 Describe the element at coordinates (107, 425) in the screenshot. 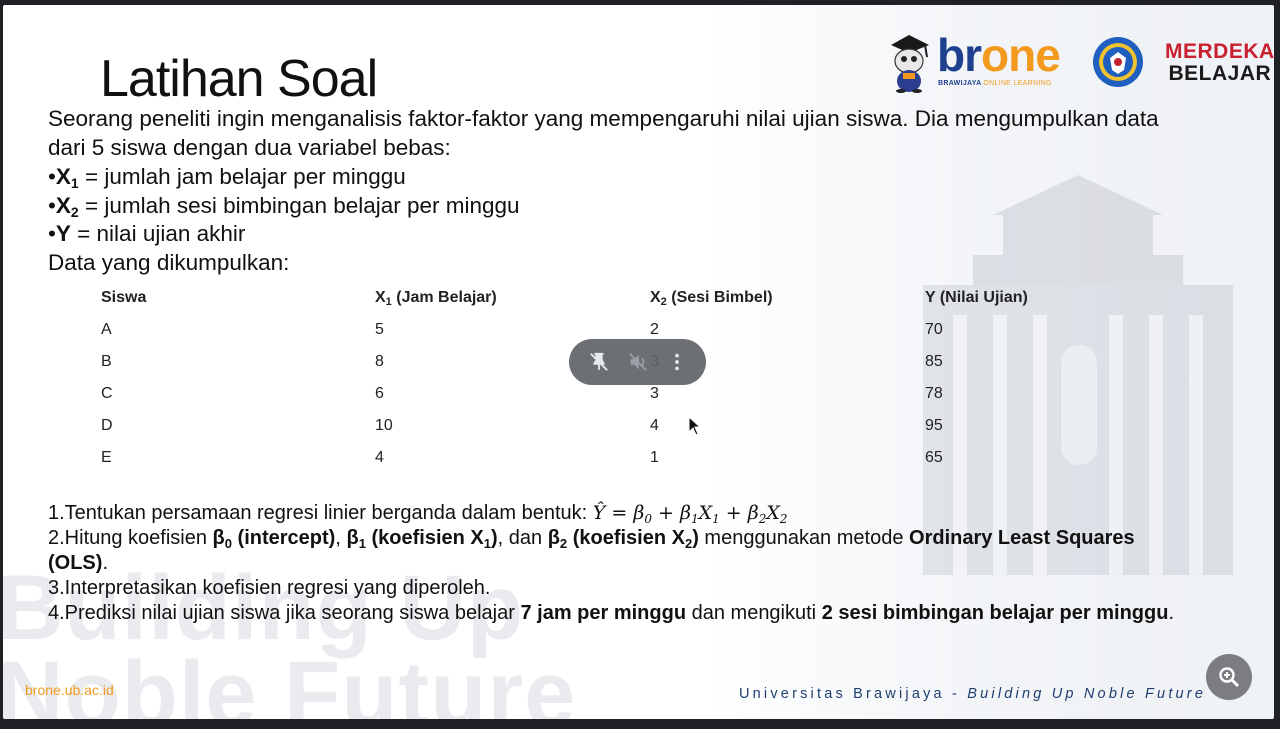

I see `table-cell: D` at that location.